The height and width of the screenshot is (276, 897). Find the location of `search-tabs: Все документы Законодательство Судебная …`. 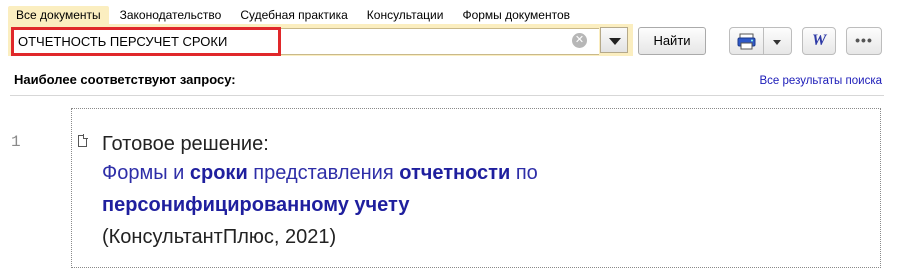

search-tabs: Все документы Законодательство Судебная … is located at coordinates (294, 15).